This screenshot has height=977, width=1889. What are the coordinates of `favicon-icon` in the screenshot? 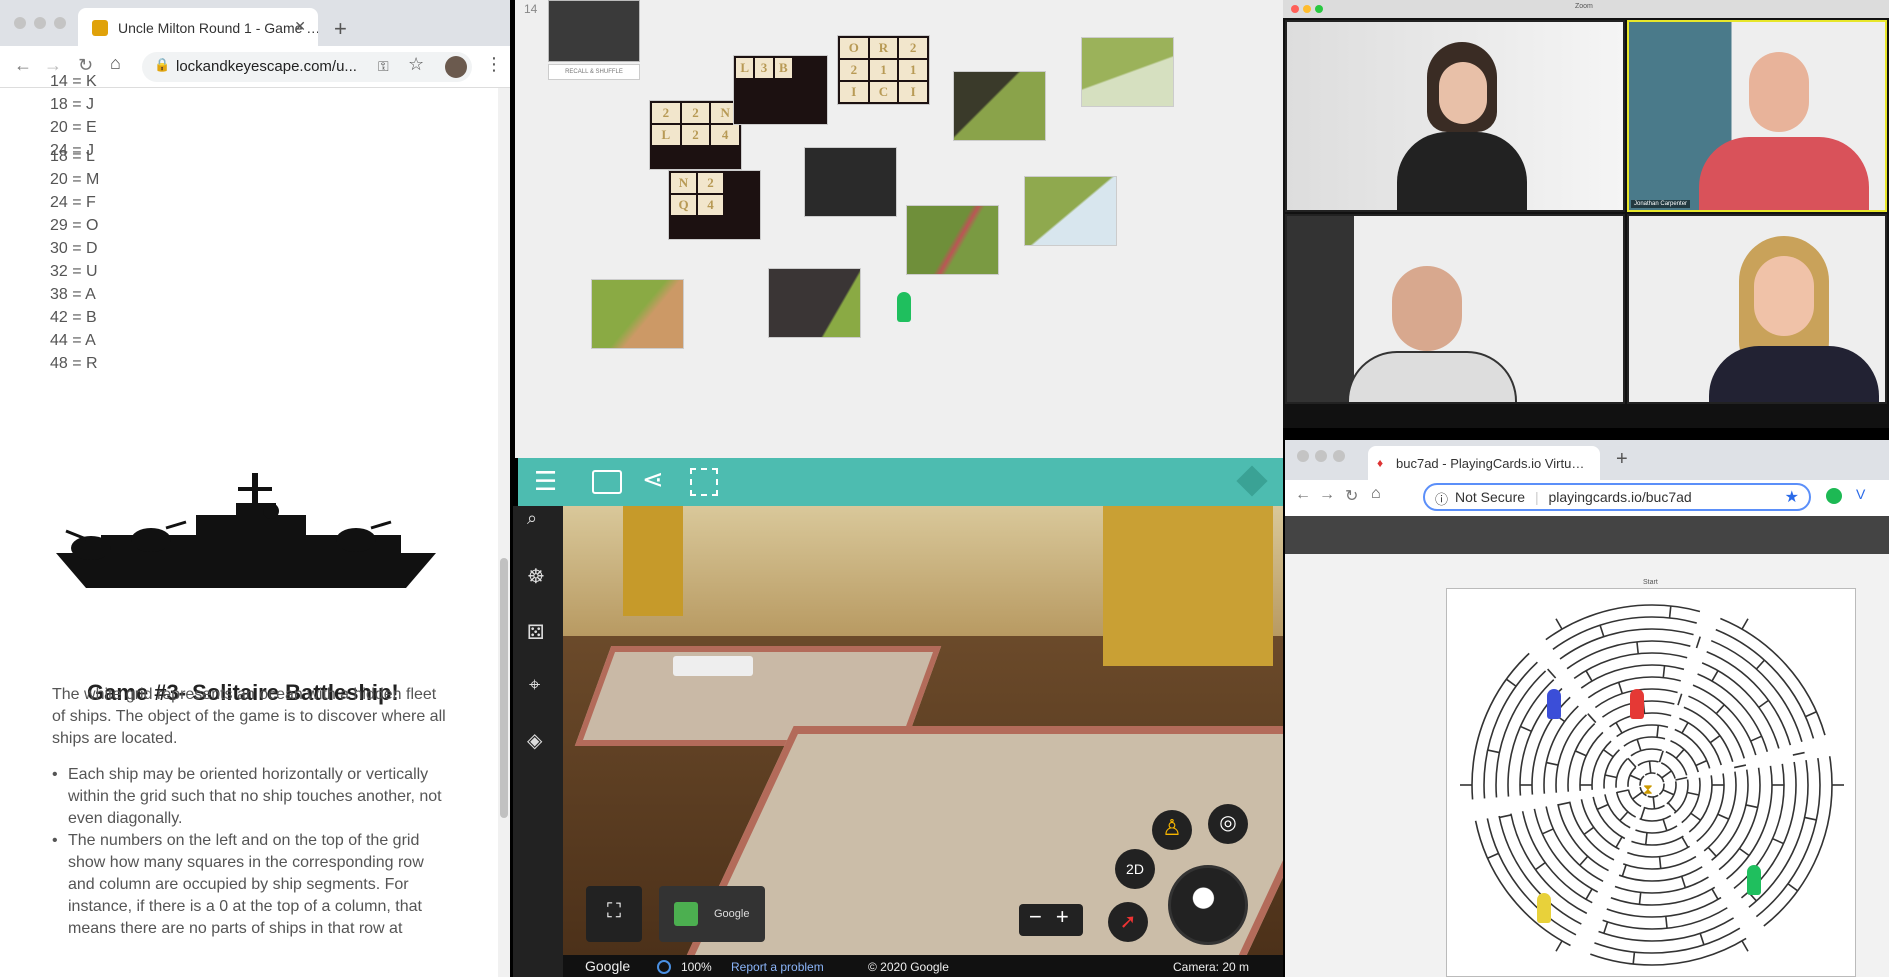 It's located at (100, 28).